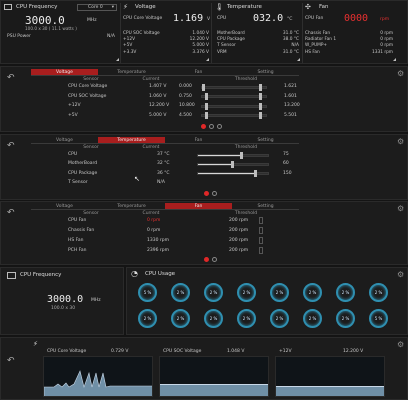 The height and width of the screenshot is (400, 408). Describe the element at coordinates (41, 275) in the screenshot. I see `cpu-frequency-title: CPU Frequency` at that location.